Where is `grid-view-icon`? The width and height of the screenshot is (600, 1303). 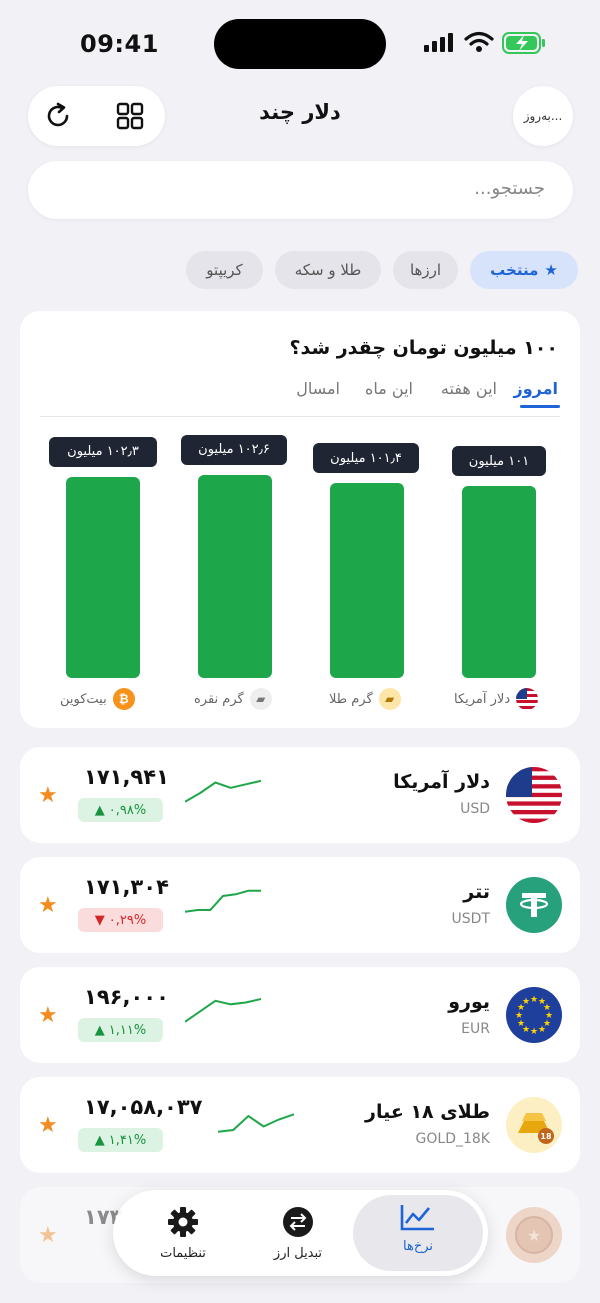
grid-view-icon is located at coordinates (130, 118).